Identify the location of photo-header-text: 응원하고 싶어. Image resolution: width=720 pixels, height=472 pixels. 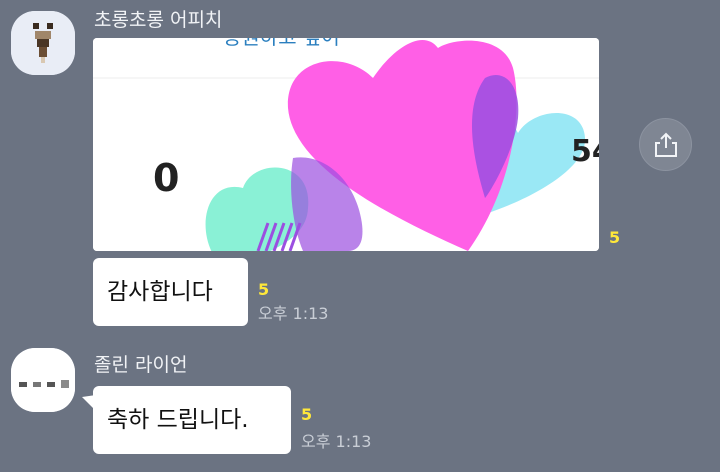
(281, 43).